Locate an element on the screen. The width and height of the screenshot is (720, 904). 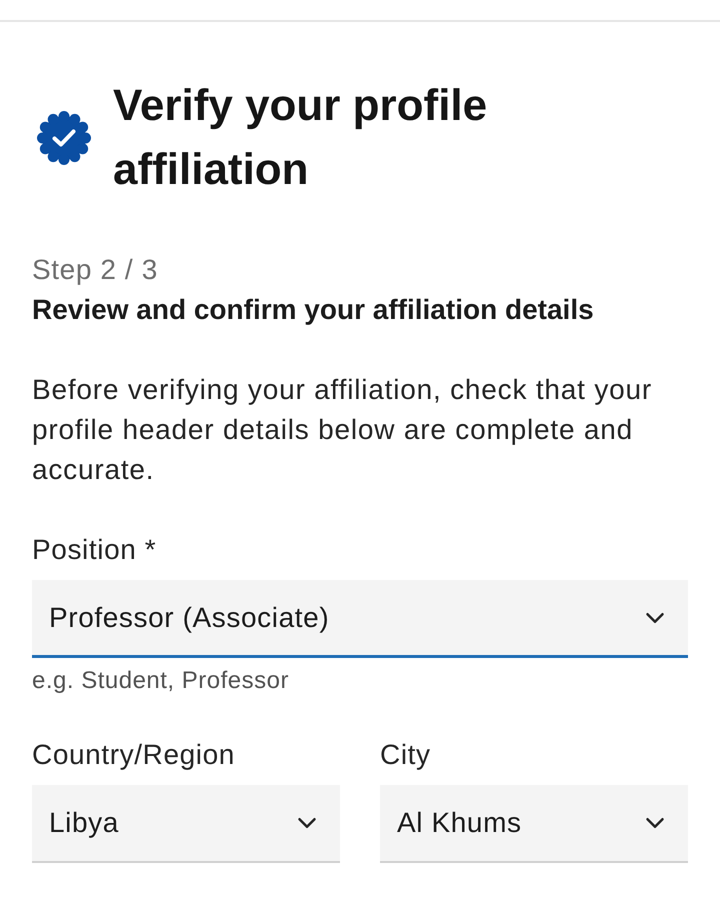
field-label: Country/Region is located at coordinates (134, 755).